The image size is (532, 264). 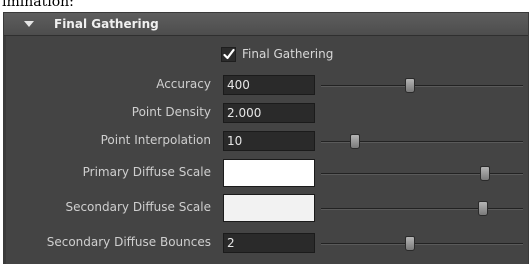 What do you see at coordinates (128, 242) in the screenshot?
I see `secondary-diffuse-bounces-label: Secondary Diffuse Bounces` at bounding box center [128, 242].